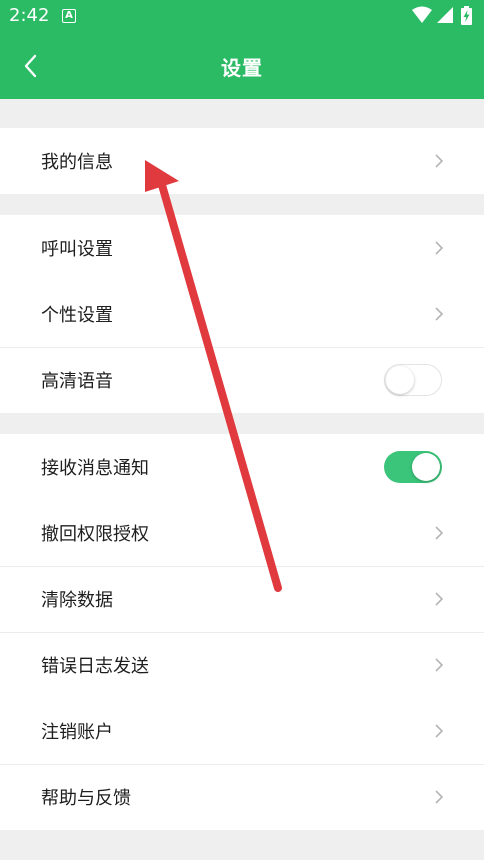  Describe the element at coordinates (422, 14) in the screenshot. I see `wifi-icon` at that location.